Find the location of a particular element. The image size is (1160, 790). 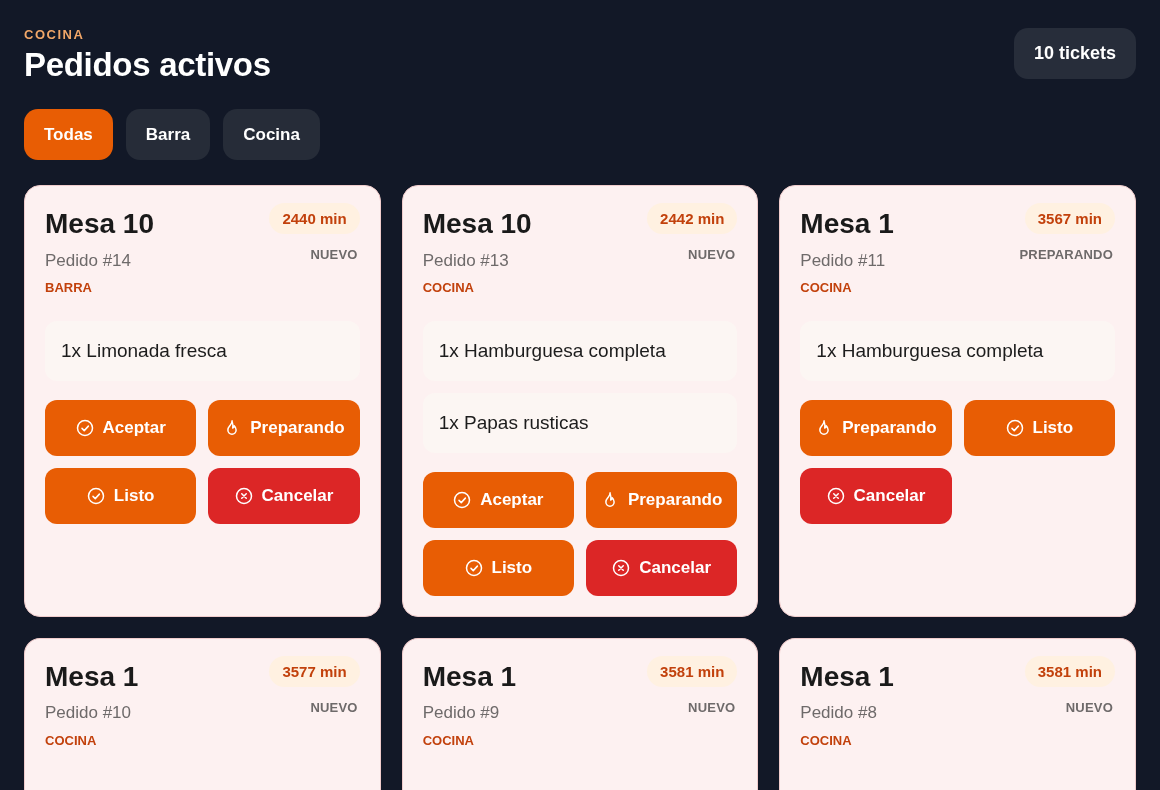

order-number: Pedido #10 is located at coordinates (89, 713).